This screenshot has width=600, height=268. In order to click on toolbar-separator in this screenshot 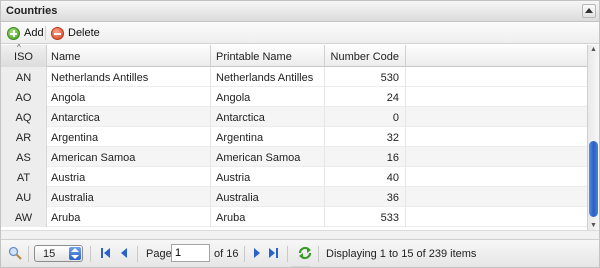, I will do `click(45, 33)`.